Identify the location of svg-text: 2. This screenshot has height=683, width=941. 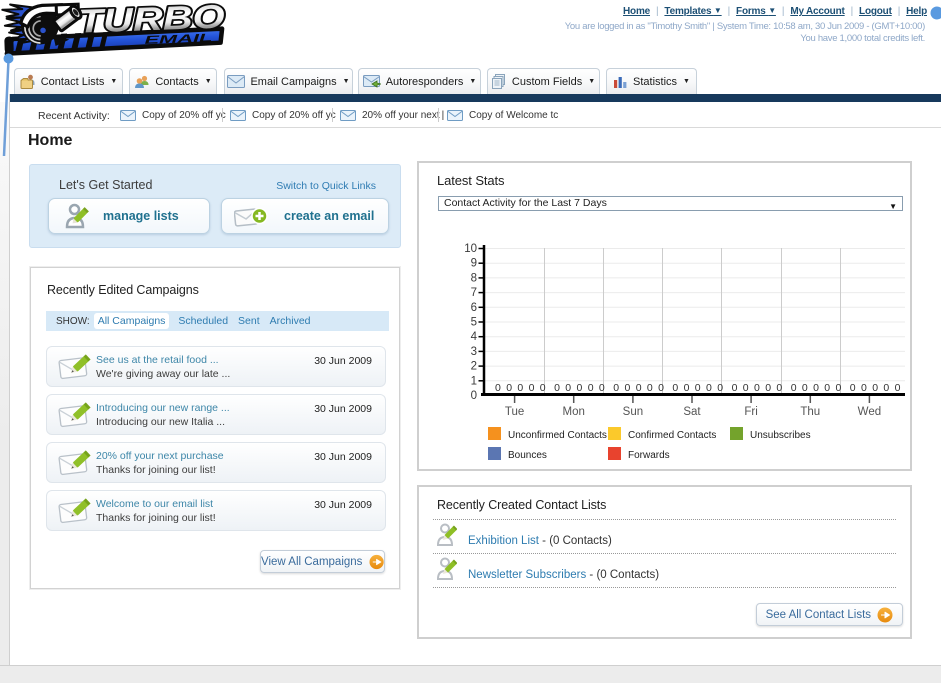
(474, 367).